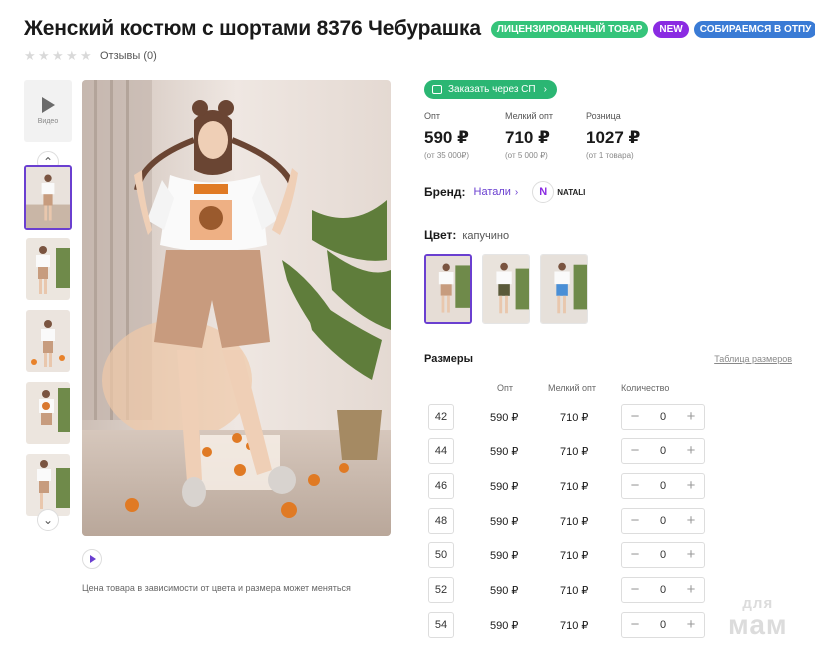  Describe the element at coordinates (618, 486) in the screenshot. I see `size-row: 46 590 ₽ 710 ₽ − 0 +` at that location.